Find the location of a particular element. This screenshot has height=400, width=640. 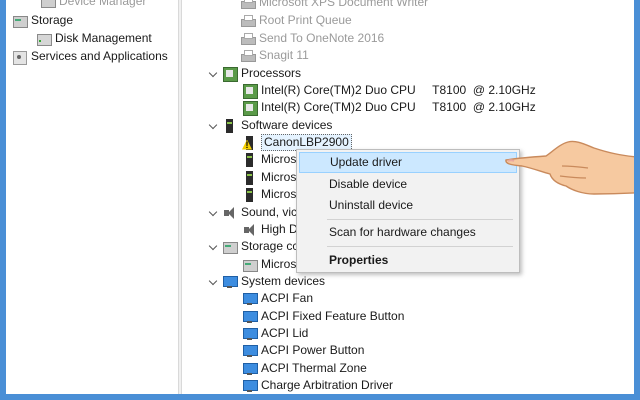

tree-category-sound: Sound, vic is located at coordinates (252, 212).